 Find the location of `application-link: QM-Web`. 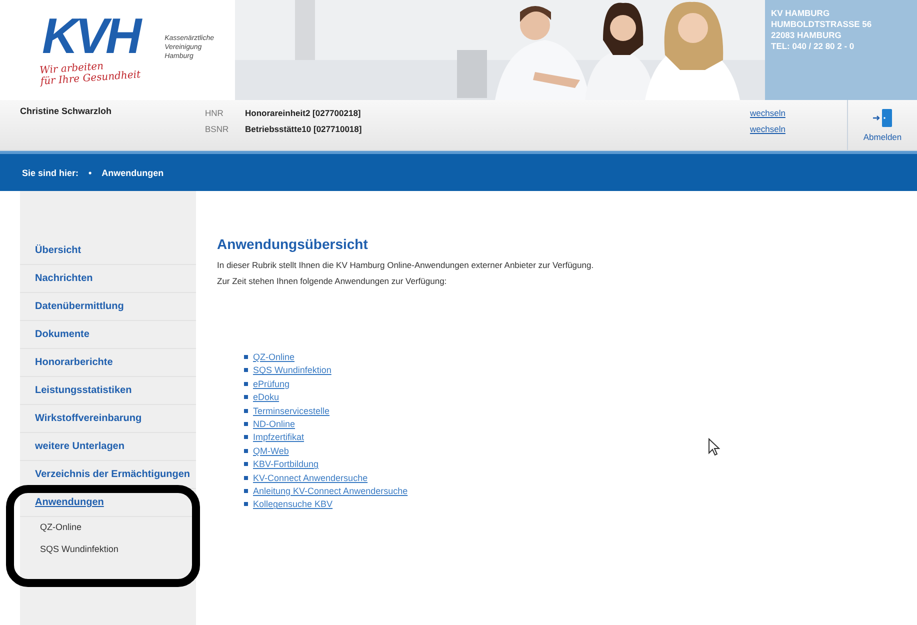

application-link: QM-Web is located at coordinates (271, 451).